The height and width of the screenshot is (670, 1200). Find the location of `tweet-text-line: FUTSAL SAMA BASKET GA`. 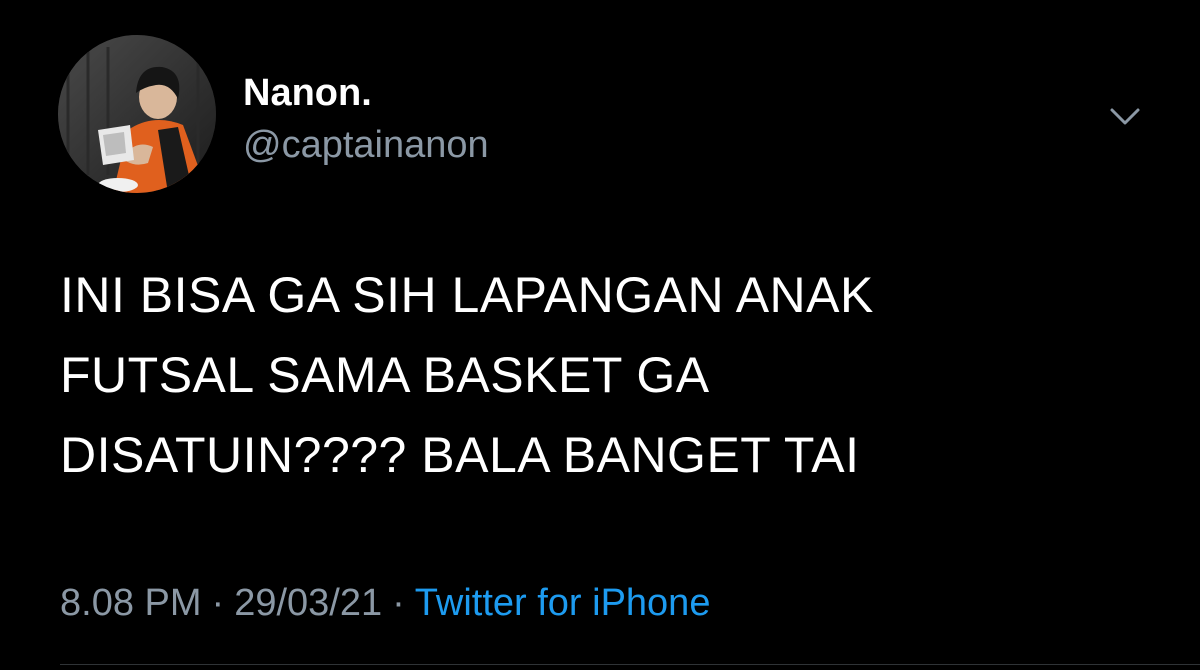

tweet-text-line: FUTSAL SAMA BASKET GA is located at coordinates (385, 375).